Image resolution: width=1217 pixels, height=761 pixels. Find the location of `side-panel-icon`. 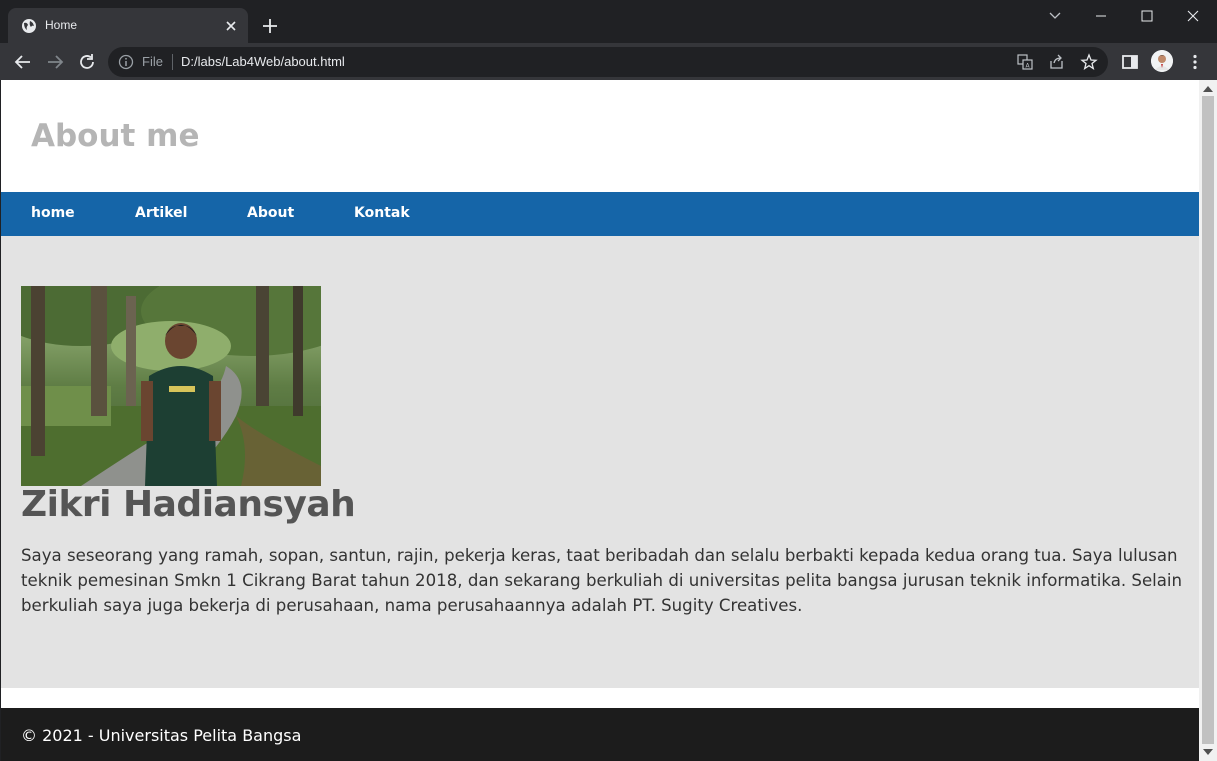

side-panel-icon is located at coordinates (1130, 62).